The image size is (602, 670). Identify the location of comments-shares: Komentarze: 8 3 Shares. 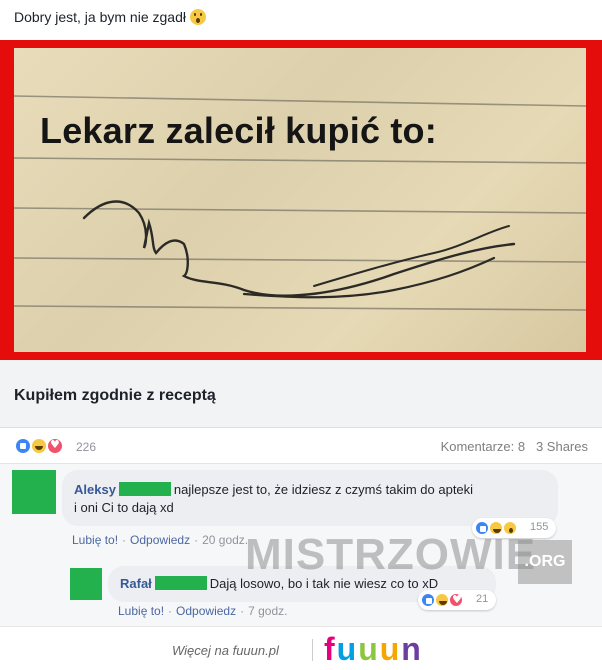
(514, 446).